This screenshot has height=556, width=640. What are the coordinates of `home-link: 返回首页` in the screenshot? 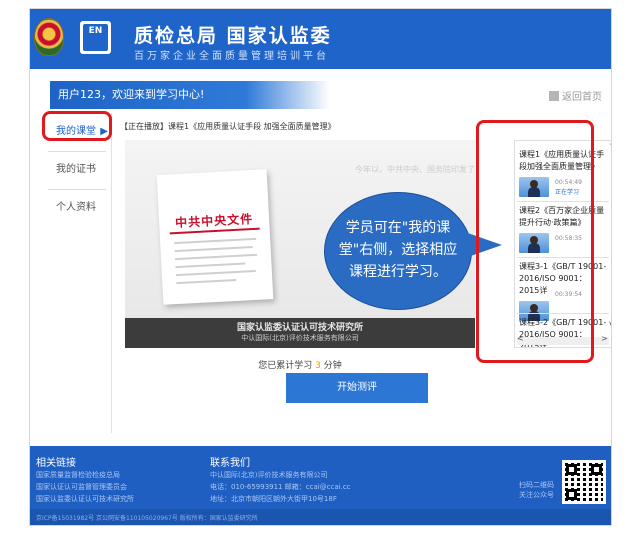 It's located at (575, 95).